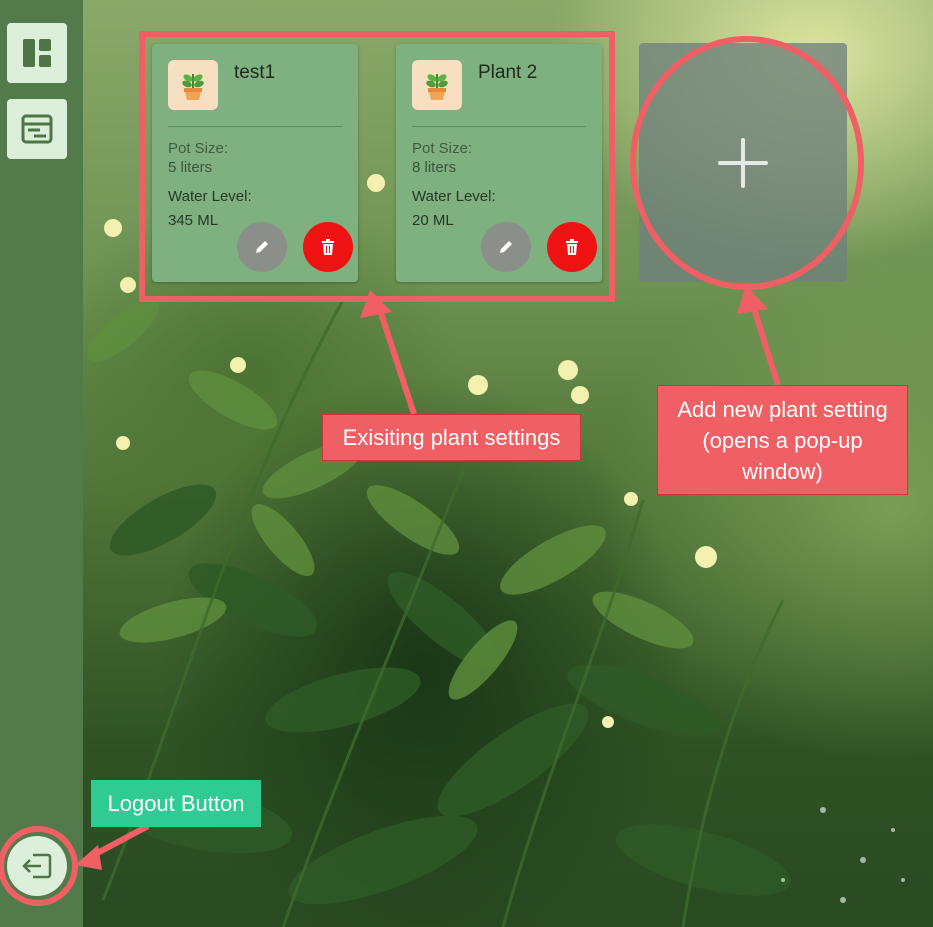  I want to click on annotation-line: window), so click(782, 471).